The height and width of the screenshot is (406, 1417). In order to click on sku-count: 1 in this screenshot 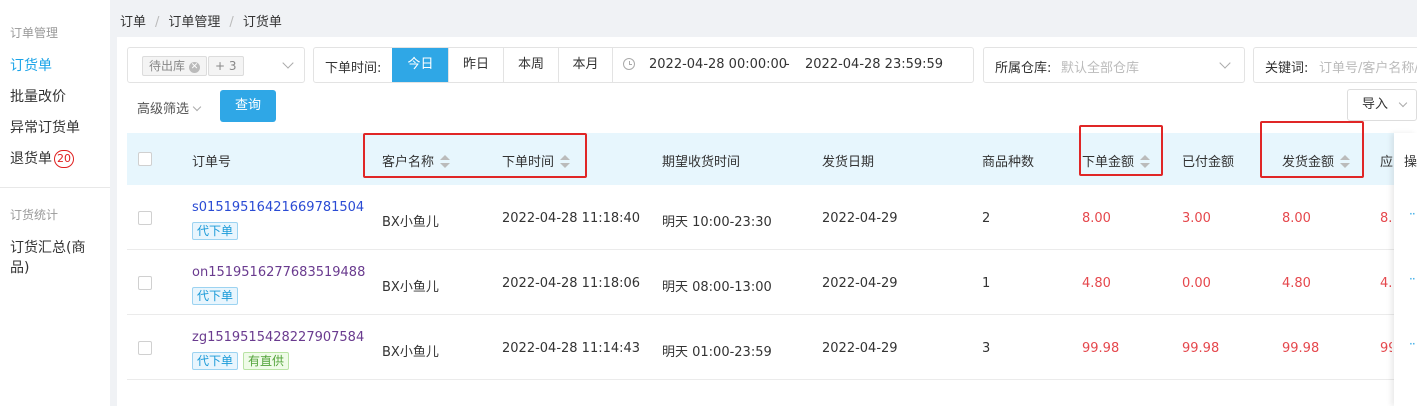, I will do `click(986, 283)`.